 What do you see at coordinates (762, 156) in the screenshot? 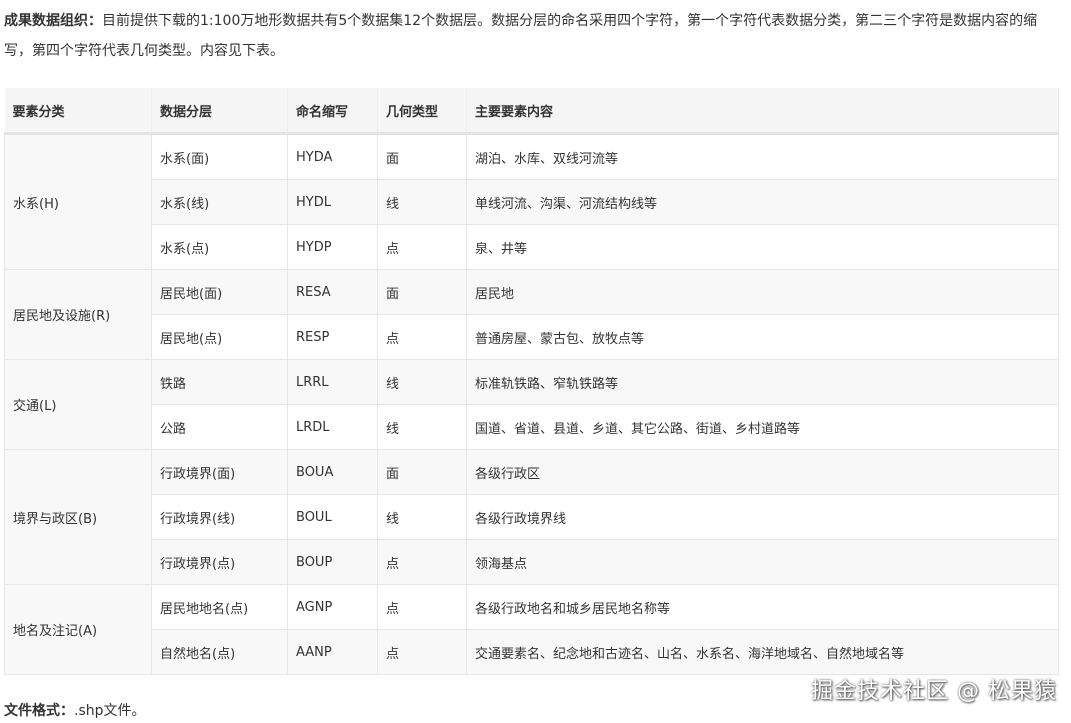
I see `content-cell: 湖泊、水库、双线河流等` at bounding box center [762, 156].